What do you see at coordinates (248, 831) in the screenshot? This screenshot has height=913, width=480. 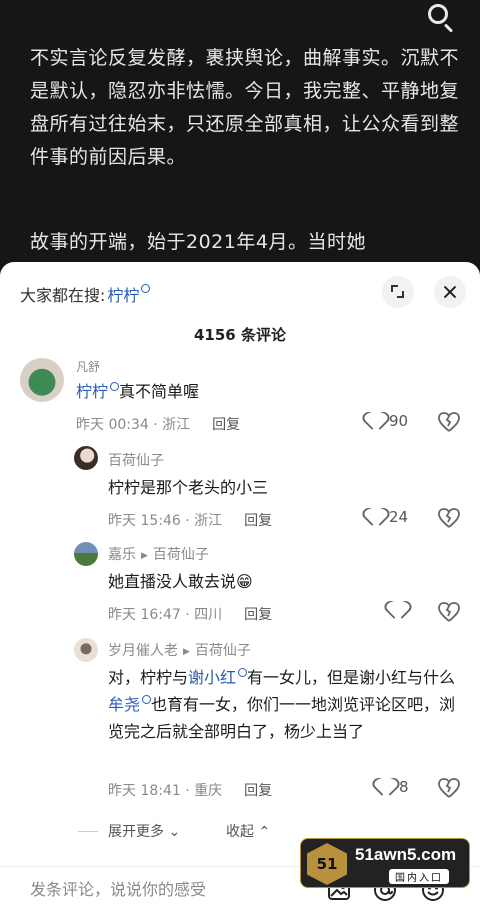 I see `collapse-button: 收起 ⌃` at bounding box center [248, 831].